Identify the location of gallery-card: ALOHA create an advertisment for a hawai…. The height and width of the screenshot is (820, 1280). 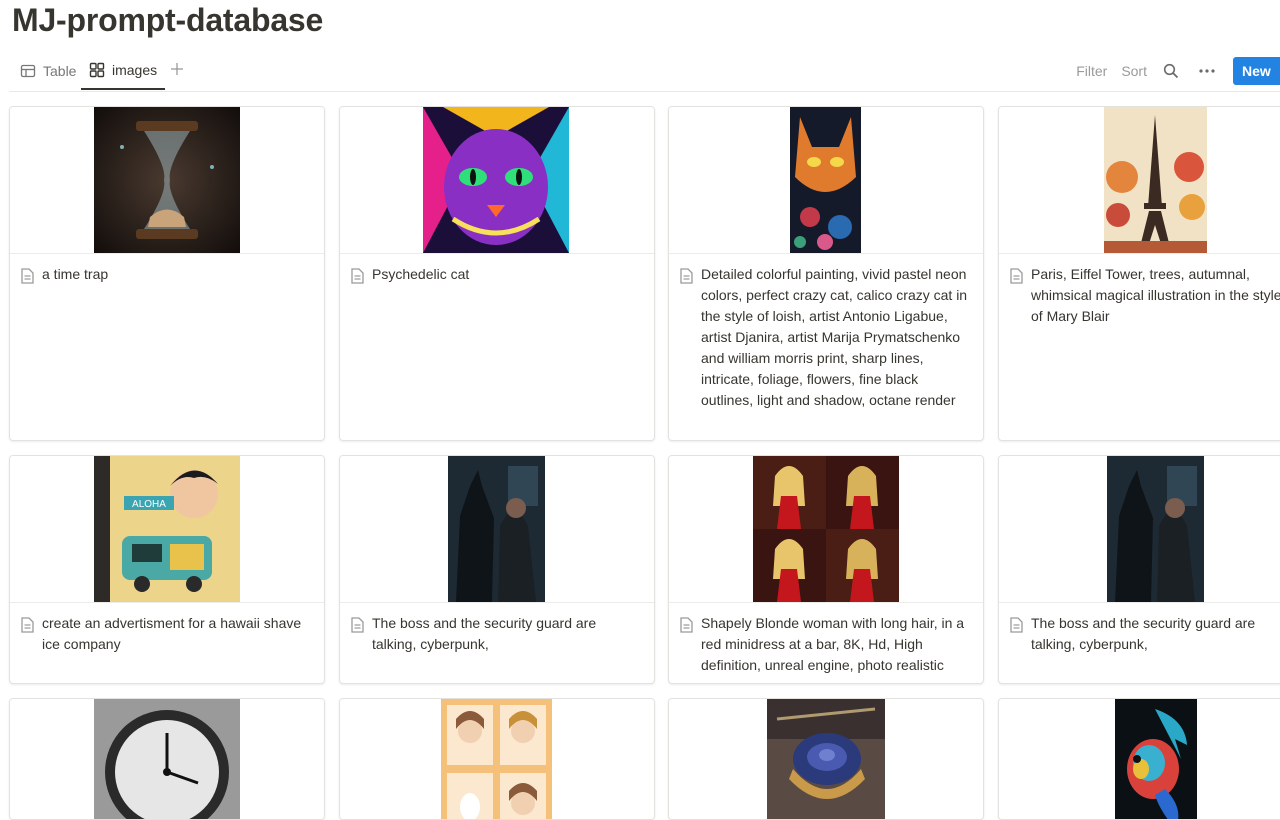
(167, 569).